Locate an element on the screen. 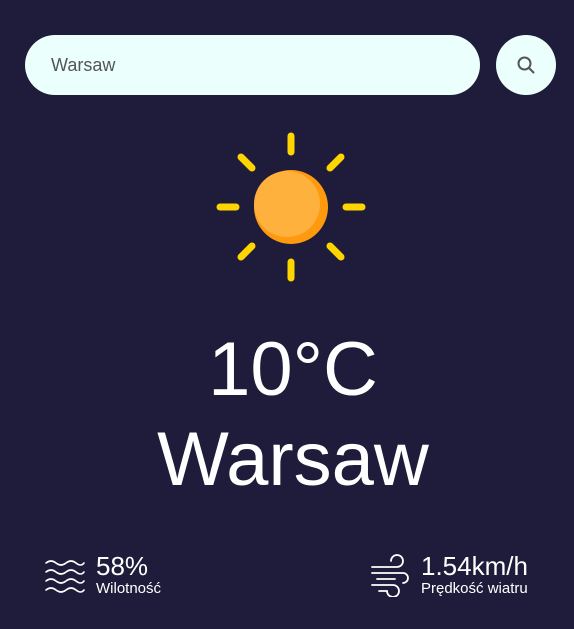  humidity-detail: 58% Wilotność is located at coordinates (102, 575).